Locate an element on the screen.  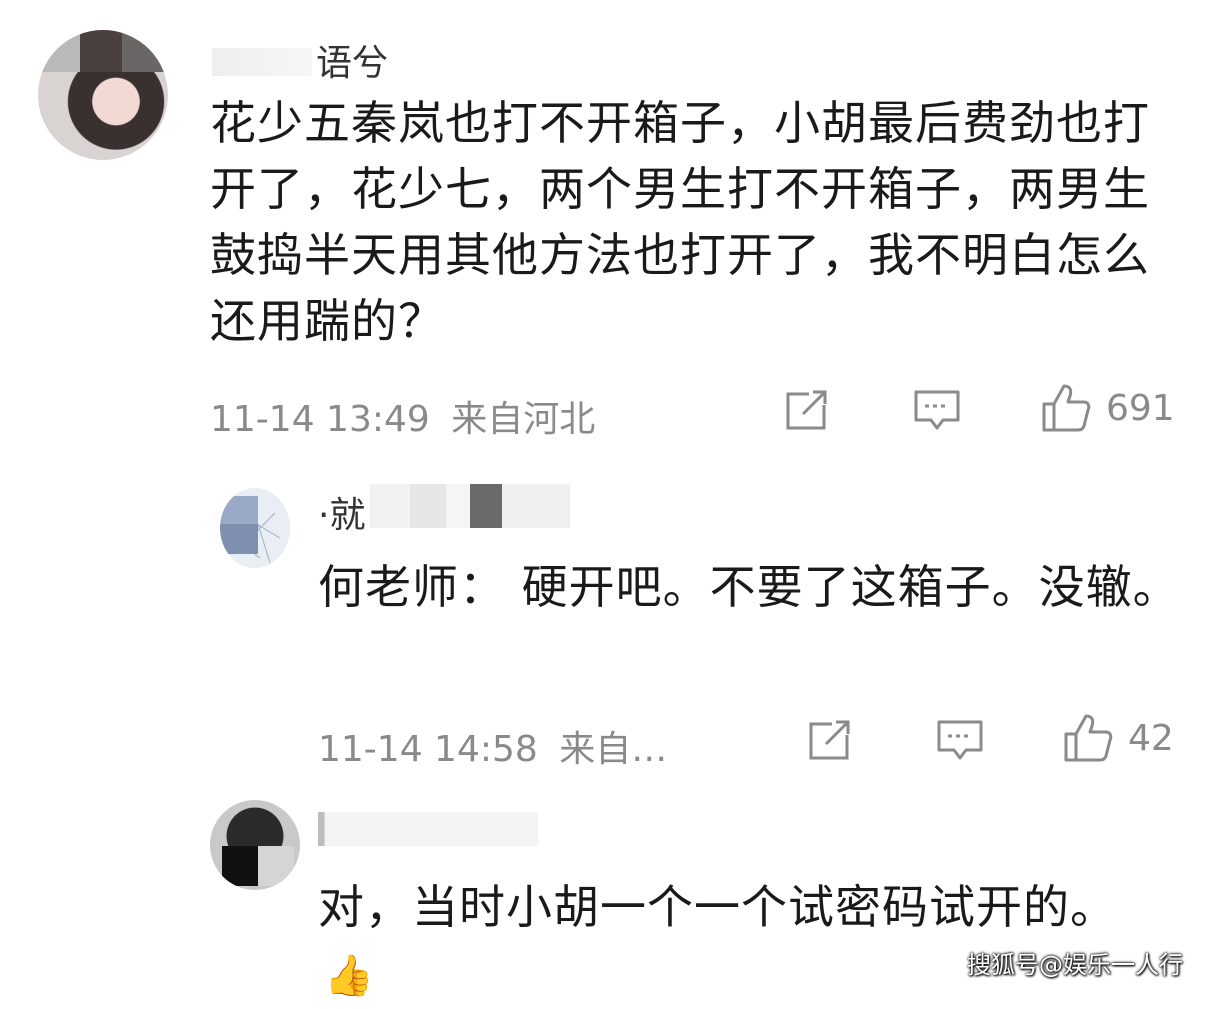
avatar is located at coordinates (255, 845).